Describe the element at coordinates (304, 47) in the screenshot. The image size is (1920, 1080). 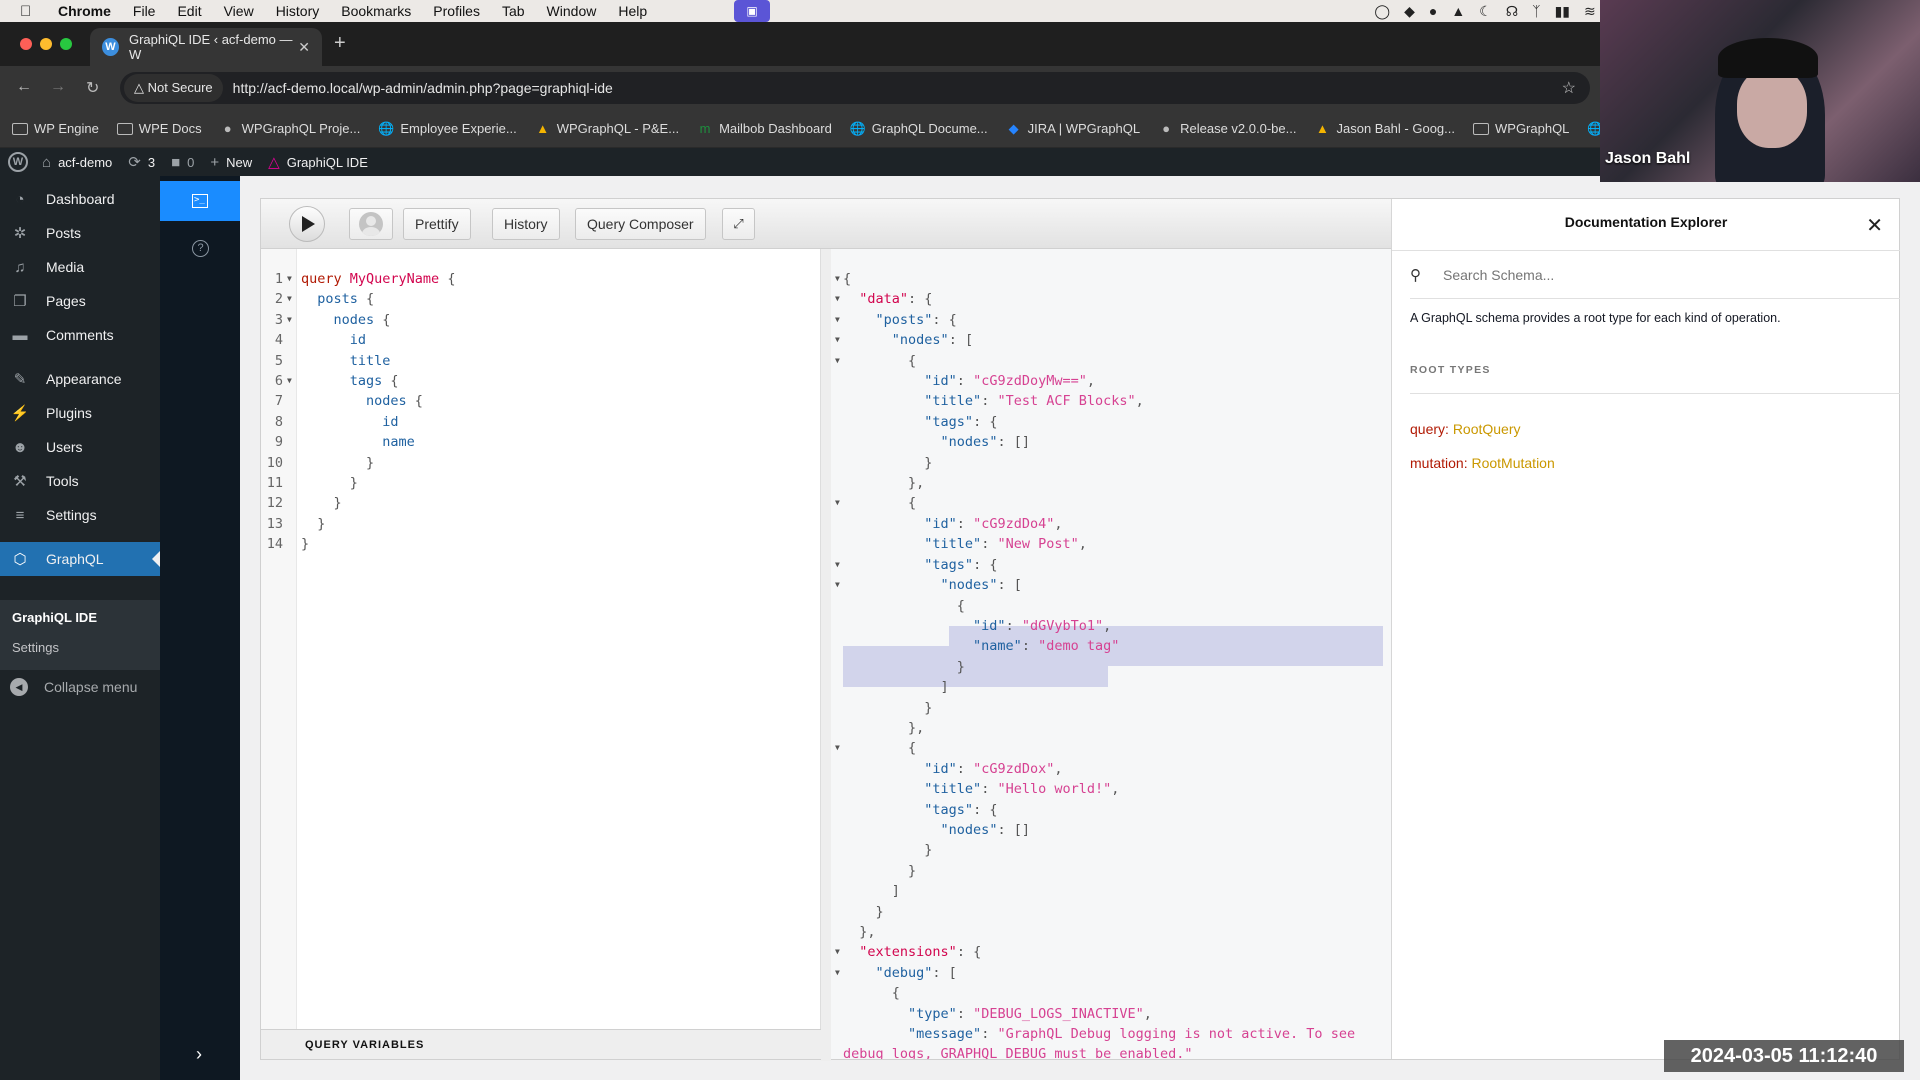
I see `tab-close-icon: ✕` at that location.